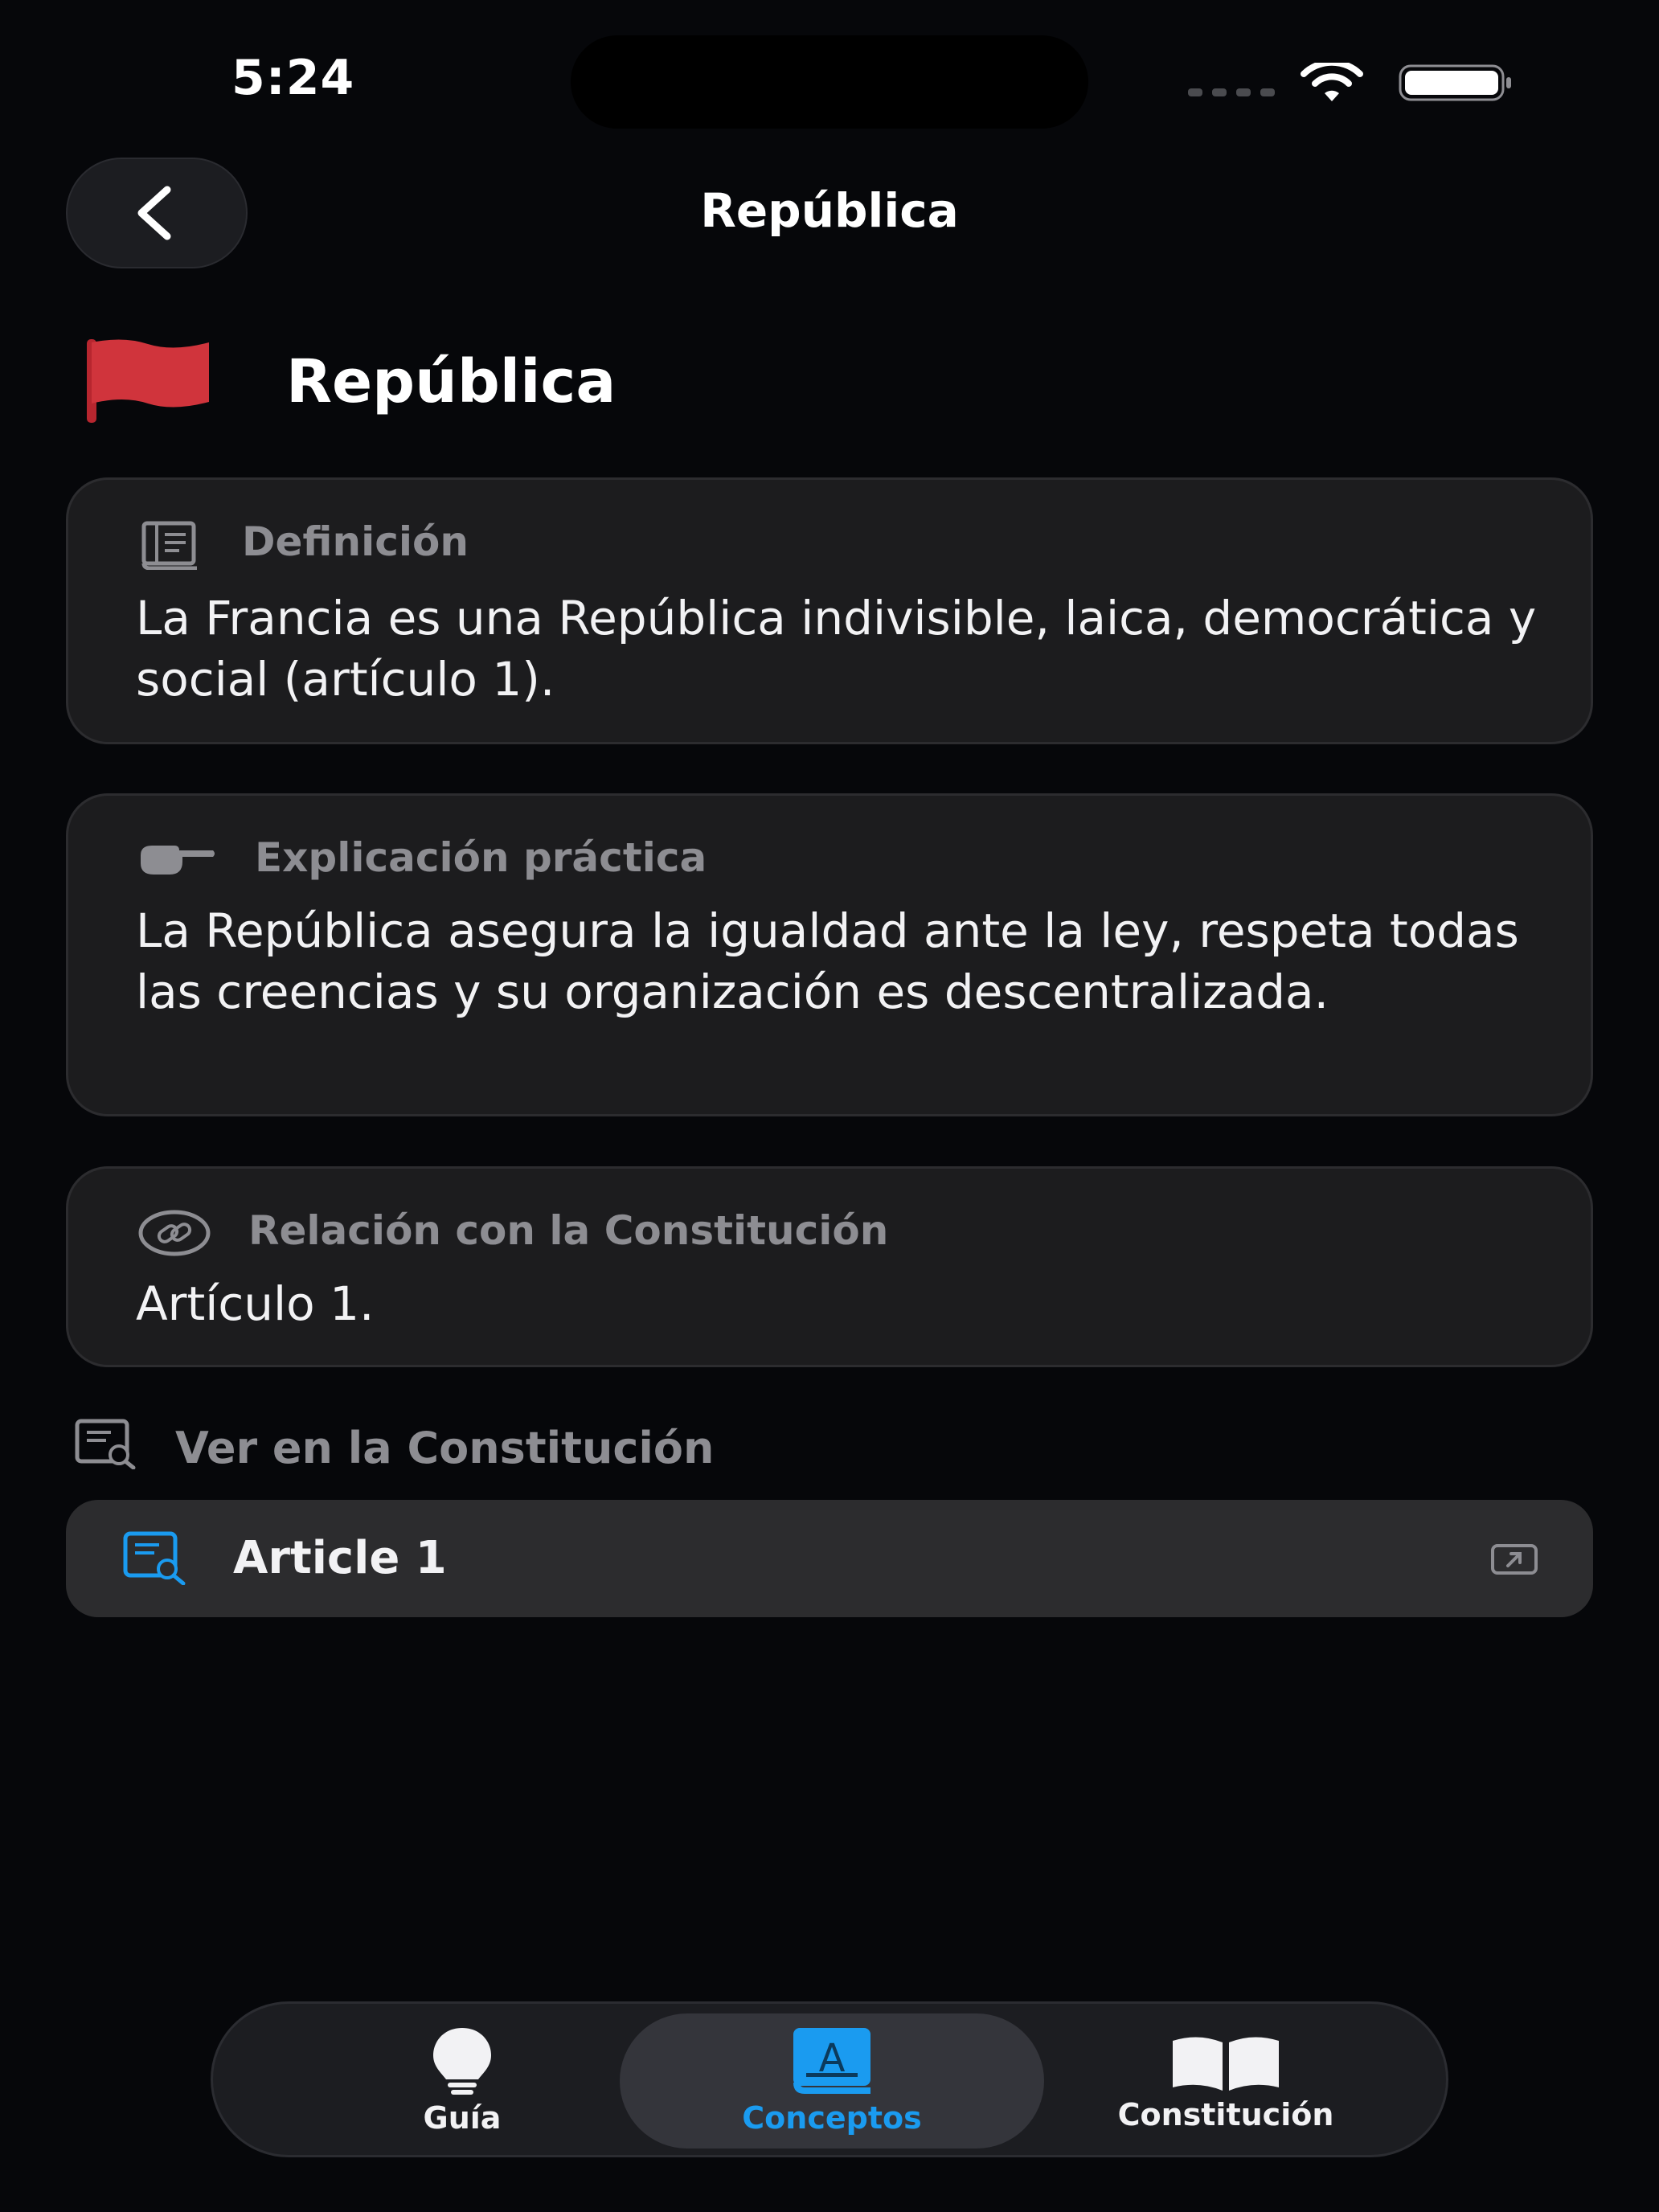  Describe the element at coordinates (1231, 92) in the screenshot. I see `cellular-signal-icon` at that location.